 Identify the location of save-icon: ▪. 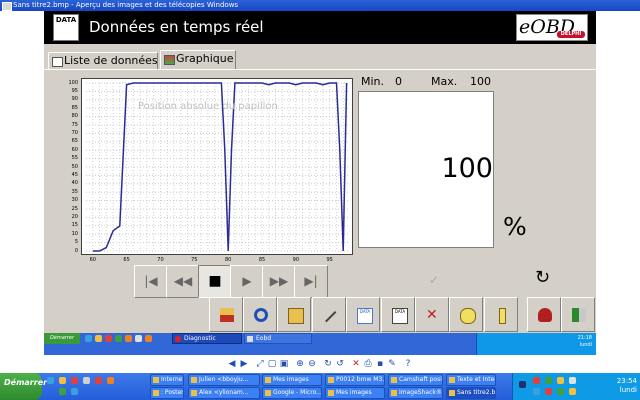
(380, 364).